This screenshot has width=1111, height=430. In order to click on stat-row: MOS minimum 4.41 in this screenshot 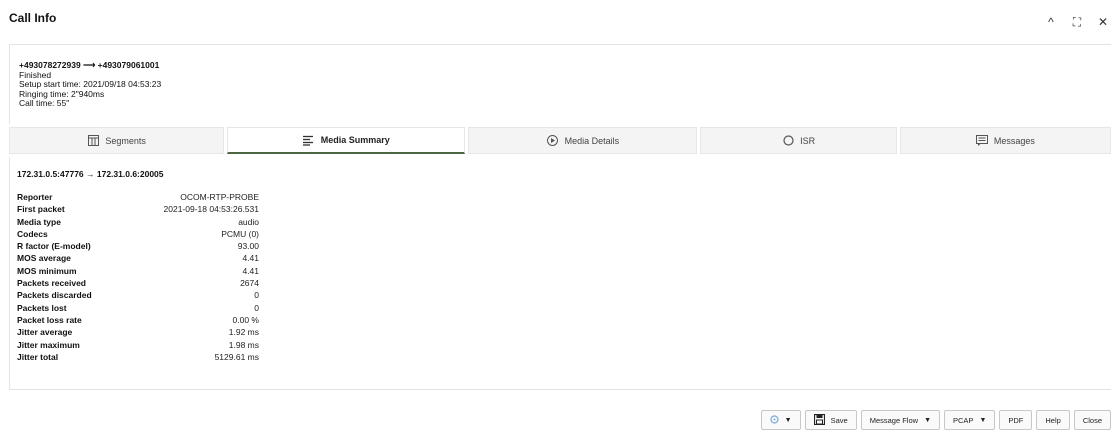, I will do `click(138, 271)`.